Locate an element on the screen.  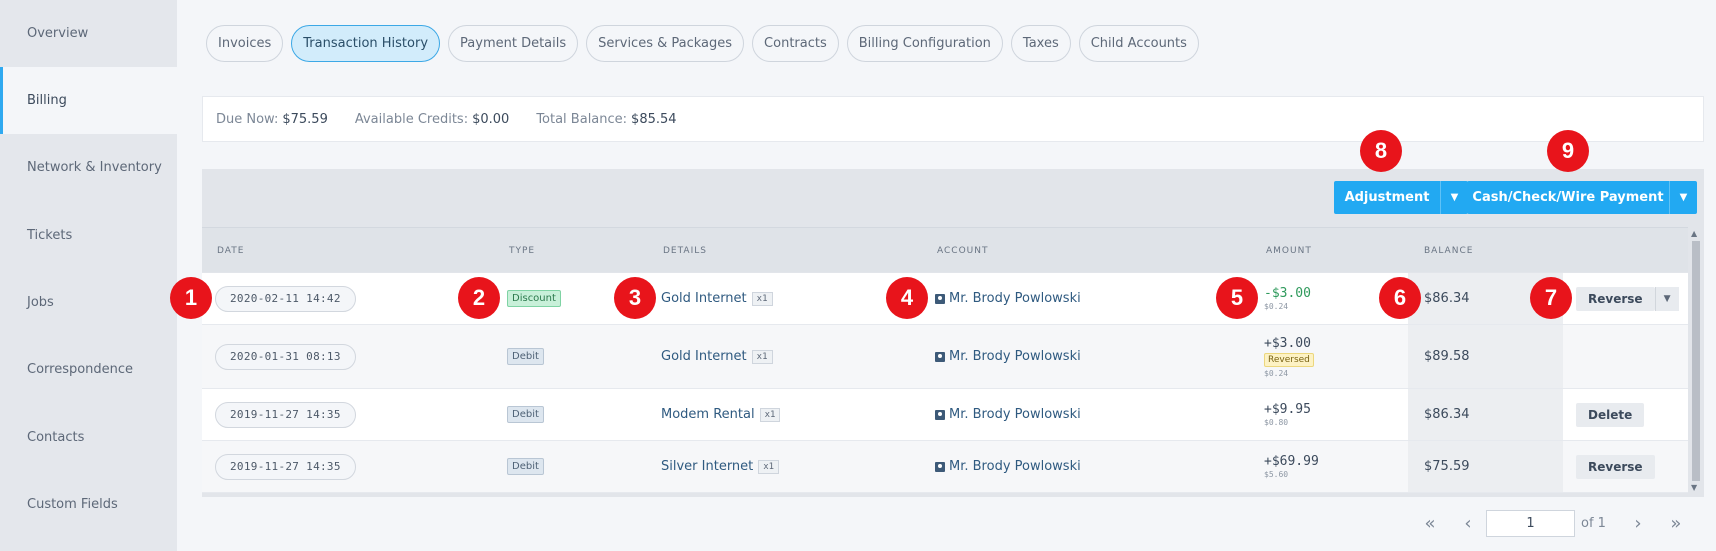
tab-child-accounts: Child Accounts is located at coordinates (1138, 43).